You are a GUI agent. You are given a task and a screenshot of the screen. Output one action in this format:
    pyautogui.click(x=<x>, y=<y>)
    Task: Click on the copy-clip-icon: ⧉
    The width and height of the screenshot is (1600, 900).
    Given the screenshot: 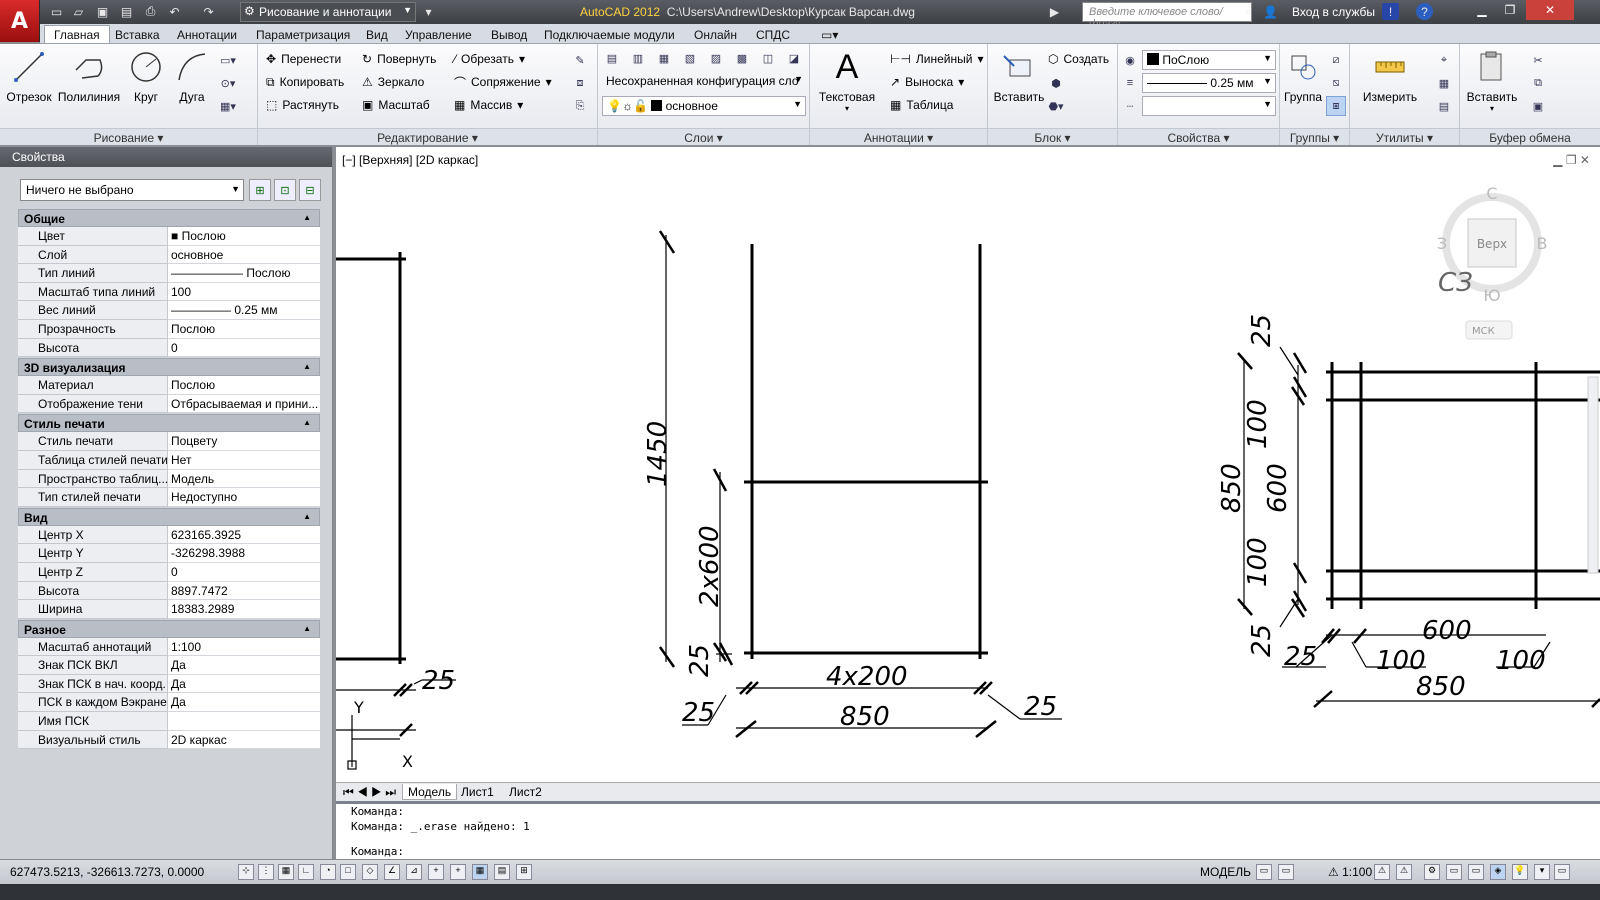 What is the action you would take?
    pyautogui.click(x=1538, y=83)
    